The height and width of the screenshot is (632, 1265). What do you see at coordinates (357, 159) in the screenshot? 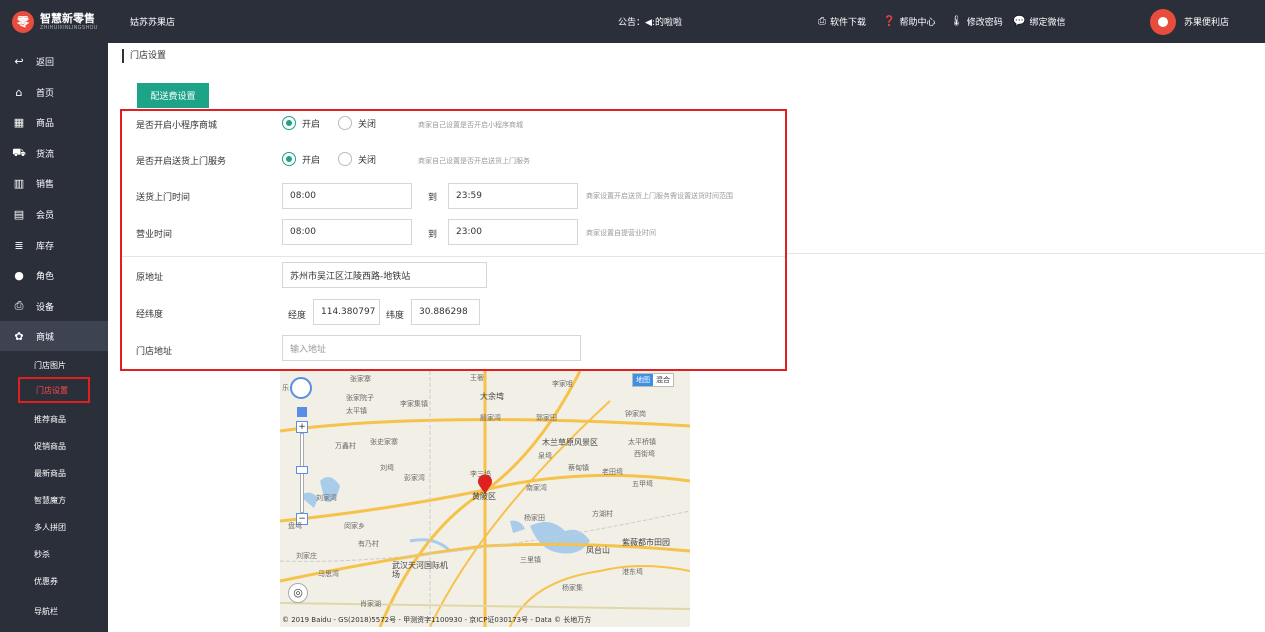
I see `home-delivery-off-radio: 关闭` at bounding box center [357, 159].